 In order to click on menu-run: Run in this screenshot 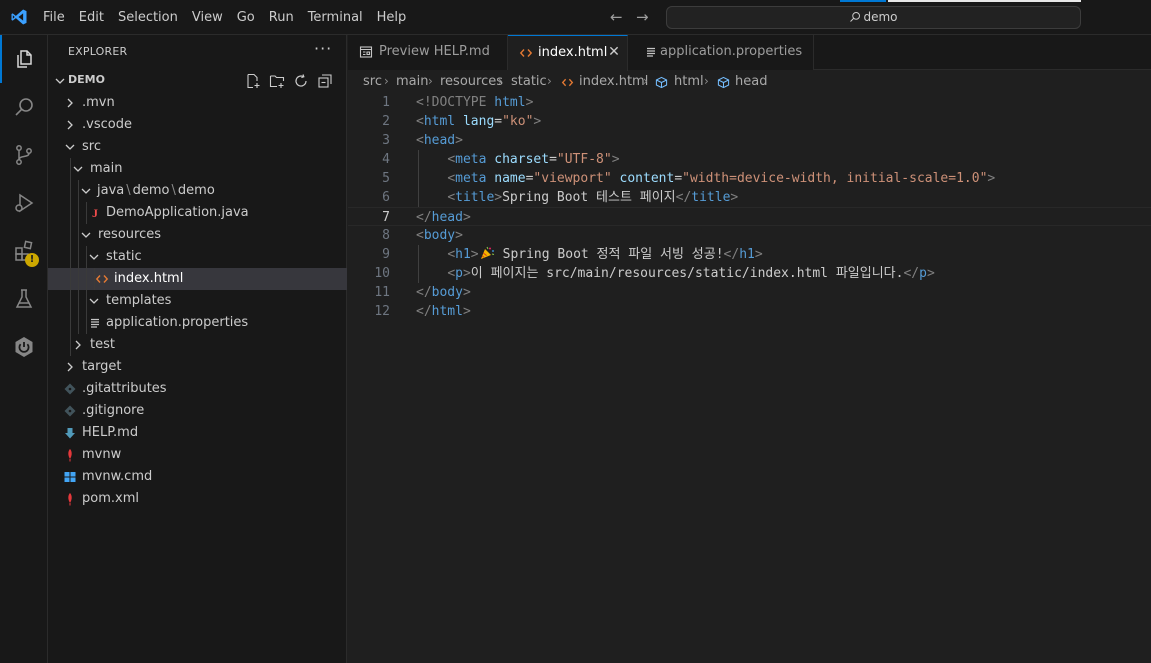, I will do `click(281, 17)`.